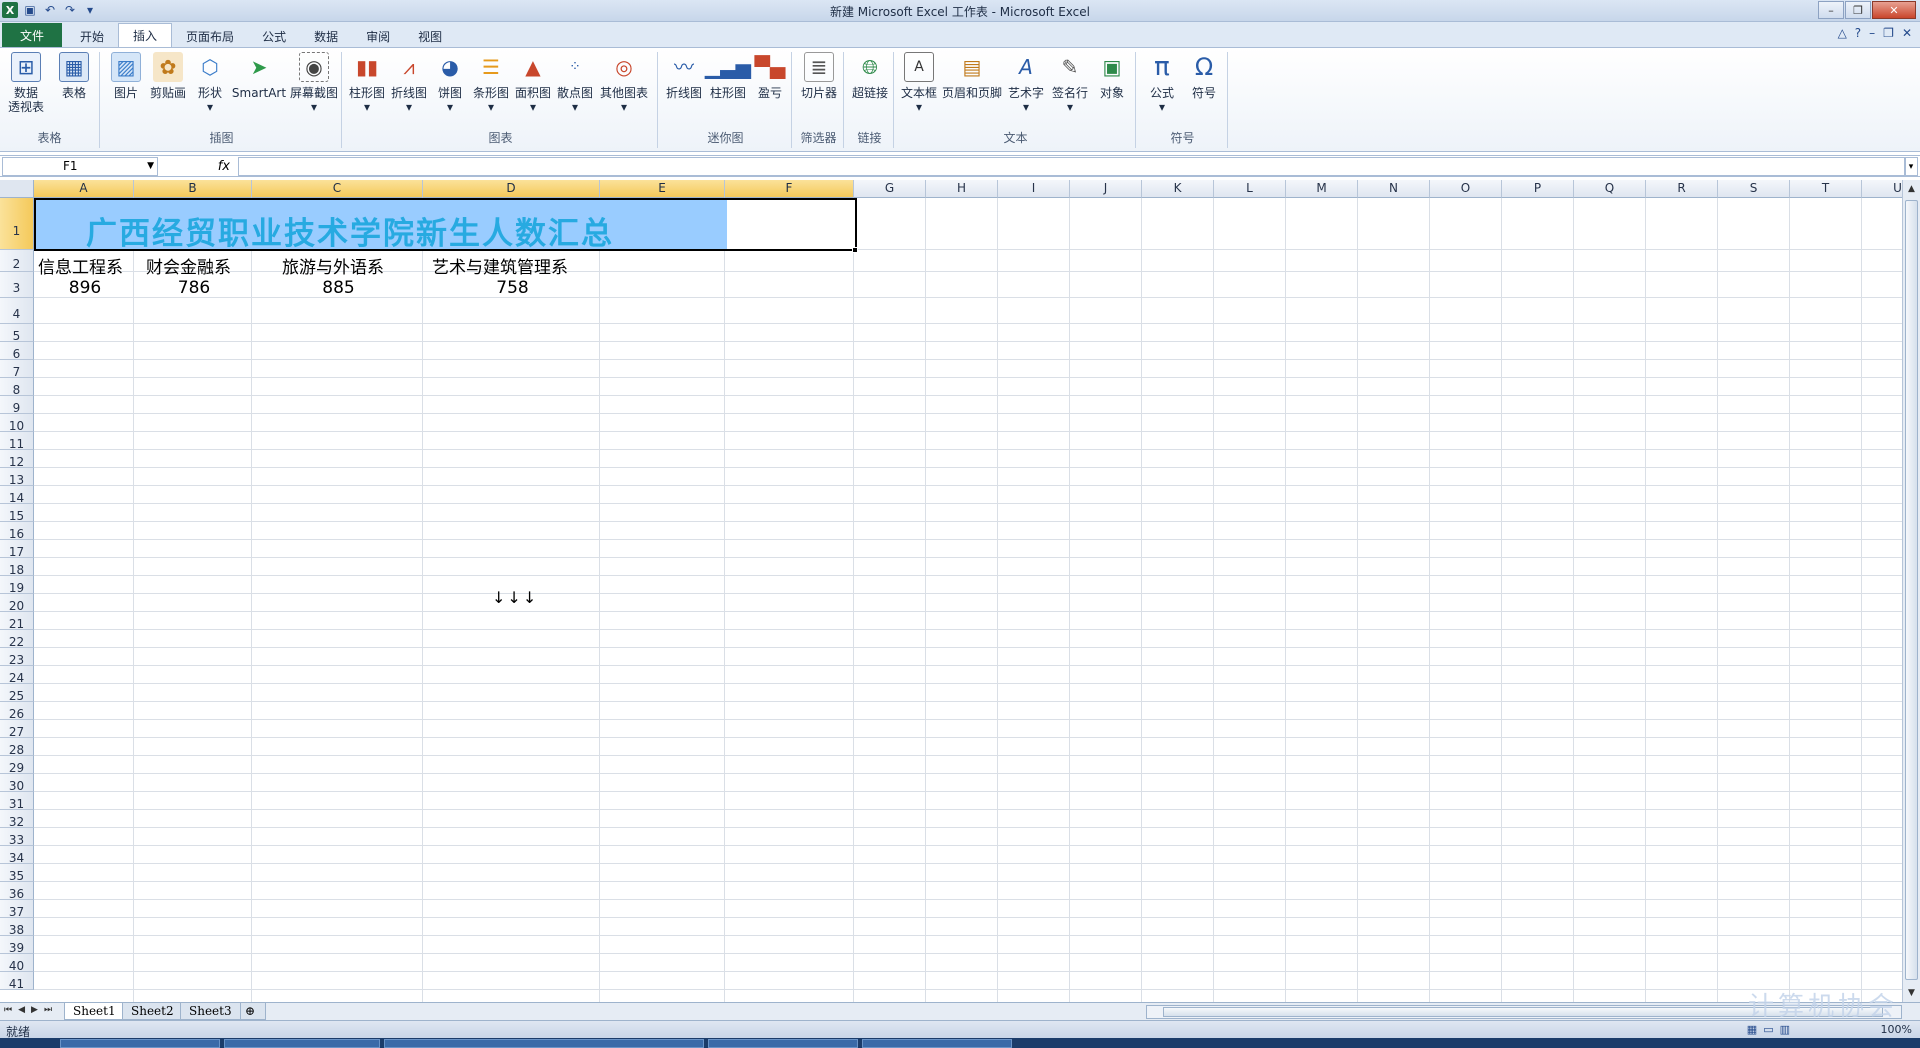  I want to click on hyperlink-button: 🌐︎ 超链接, so click(870, 76).